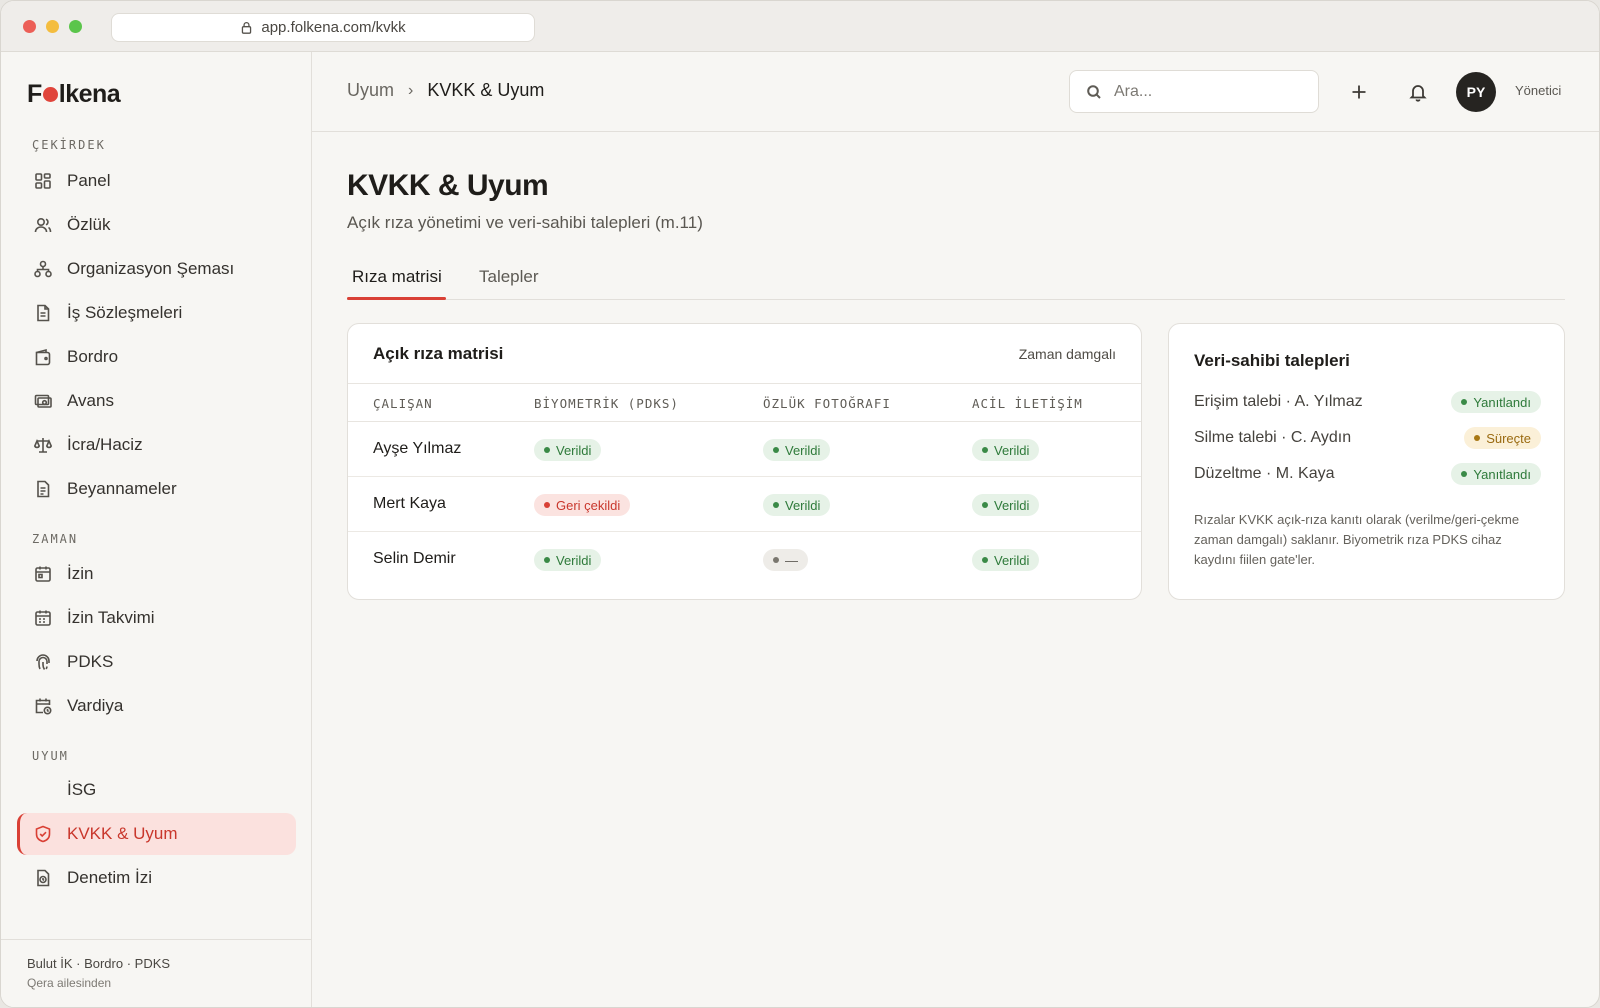  I want to click on wallet-icon, so click(43, 357).